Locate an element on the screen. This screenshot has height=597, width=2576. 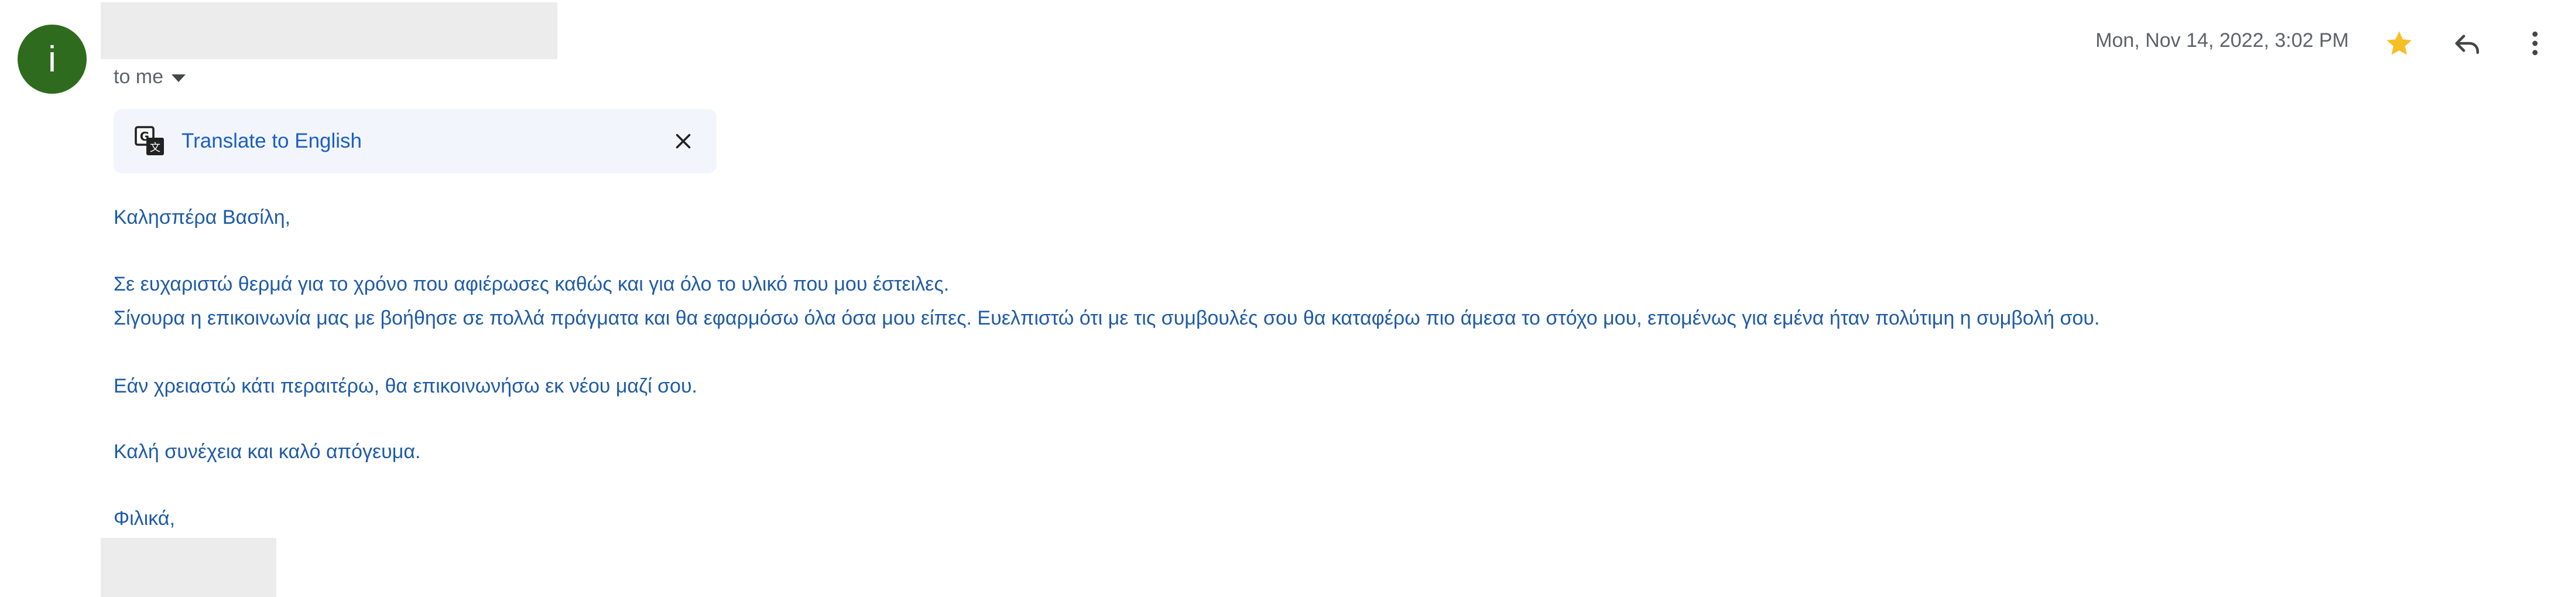
close-translate-button is located at coordinates (683, 141).